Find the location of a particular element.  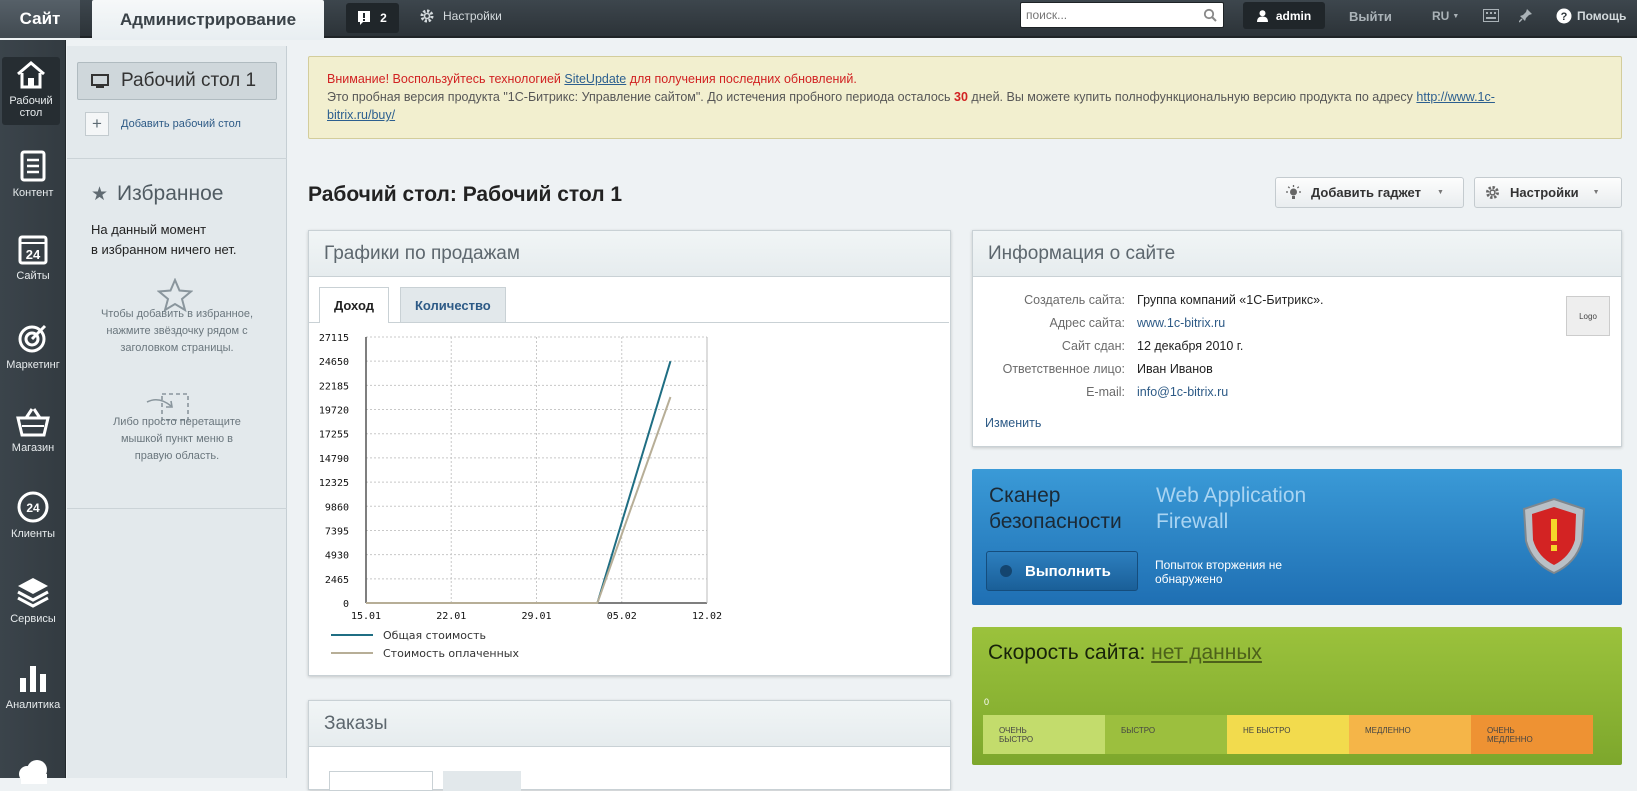

nav-label: Аналитика is located at coordinates (33, 705).